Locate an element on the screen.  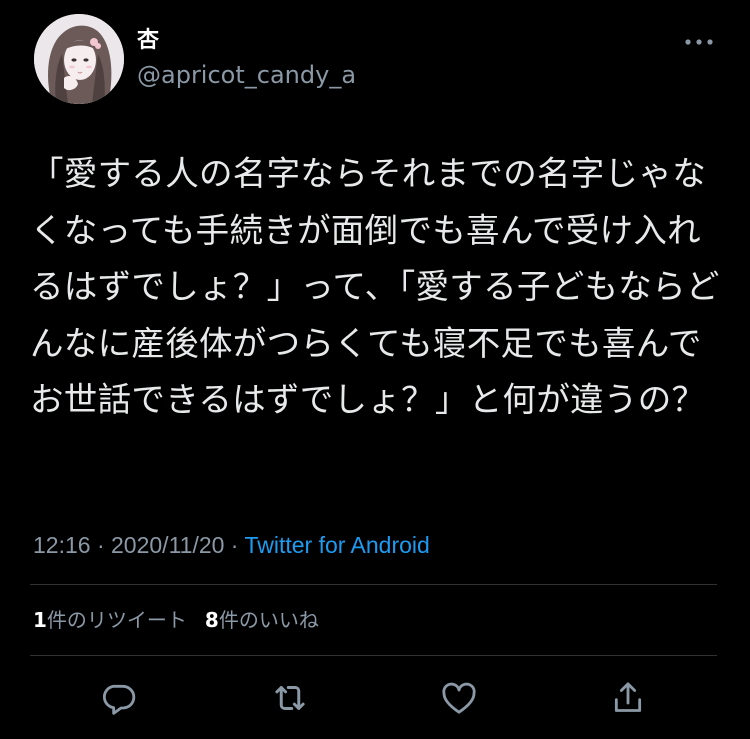
user-handle: @apricot_candy_a is located at coordinates (246, 75).